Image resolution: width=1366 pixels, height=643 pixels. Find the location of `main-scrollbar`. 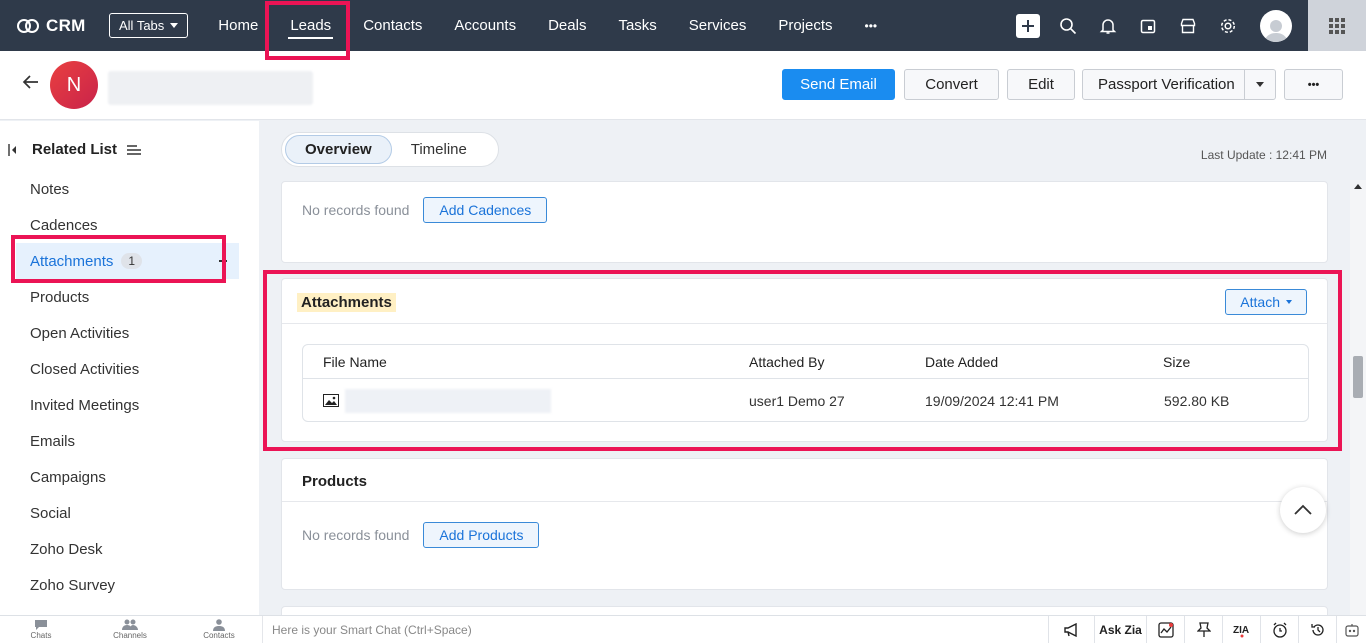

main-scrollbar is located at coordinates (1358, 397).